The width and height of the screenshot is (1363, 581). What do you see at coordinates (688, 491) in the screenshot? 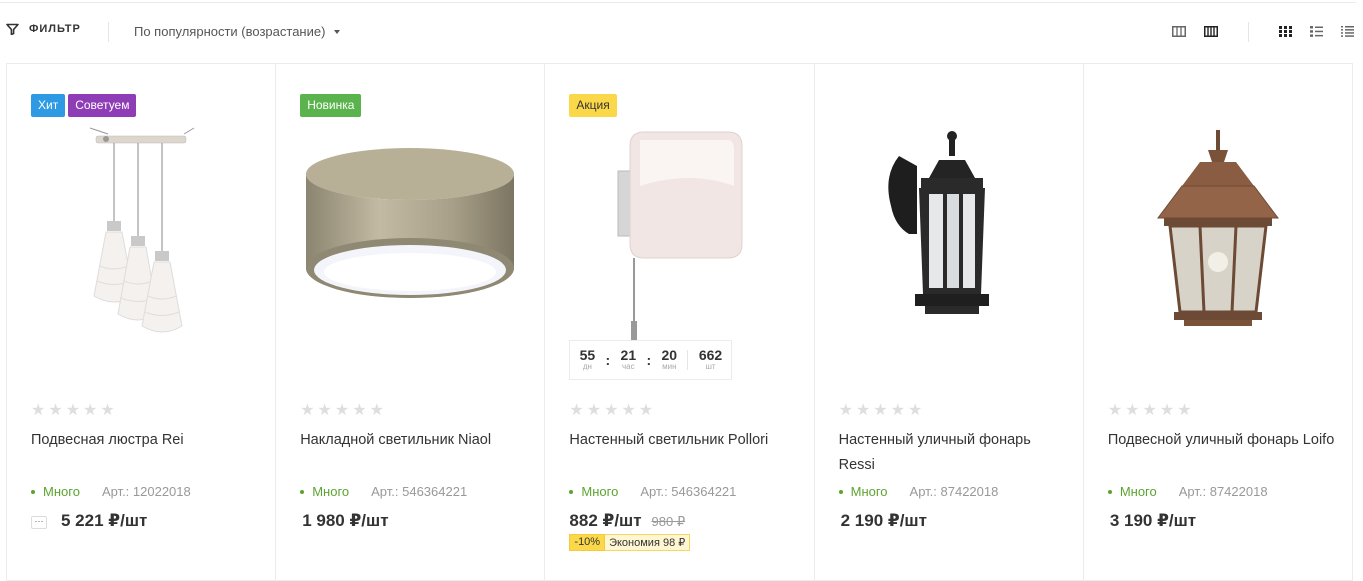
I see `article-number: Арт.: 546364221` at bounding box center [688, 491].